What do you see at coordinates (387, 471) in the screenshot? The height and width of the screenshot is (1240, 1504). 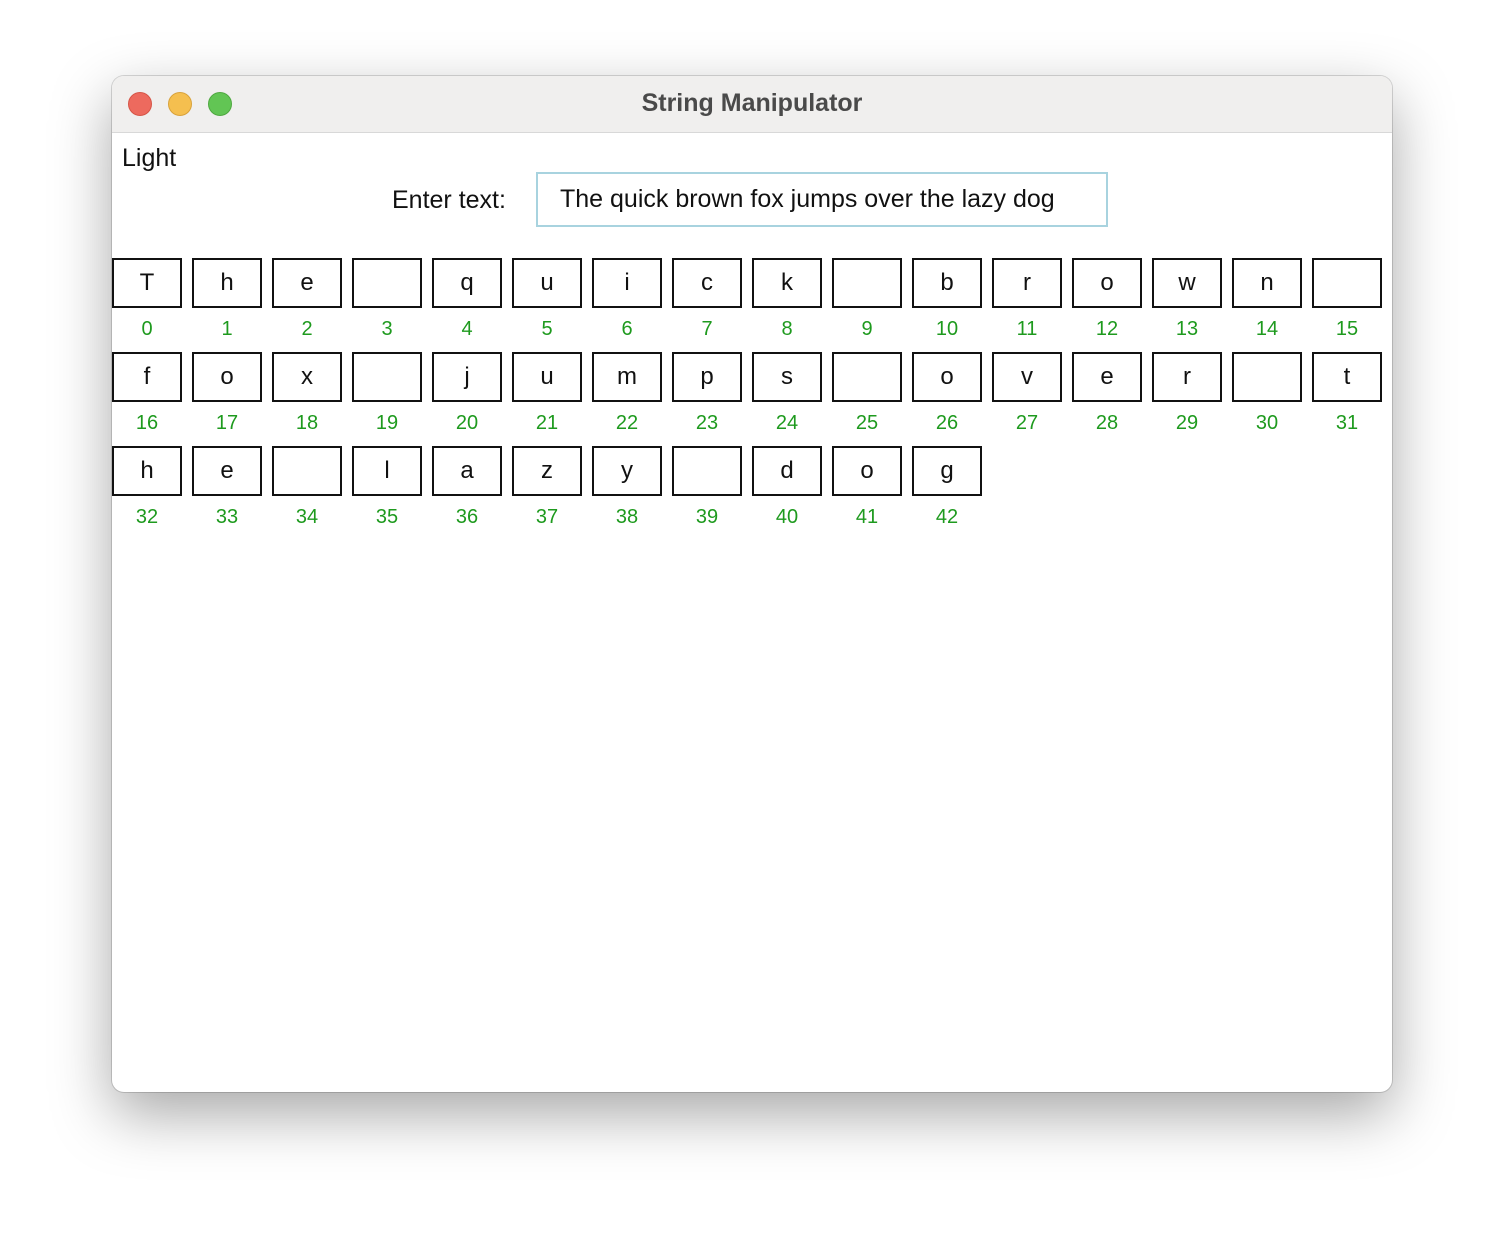 I see `char-cell: l` at bounding box center [387, 471].